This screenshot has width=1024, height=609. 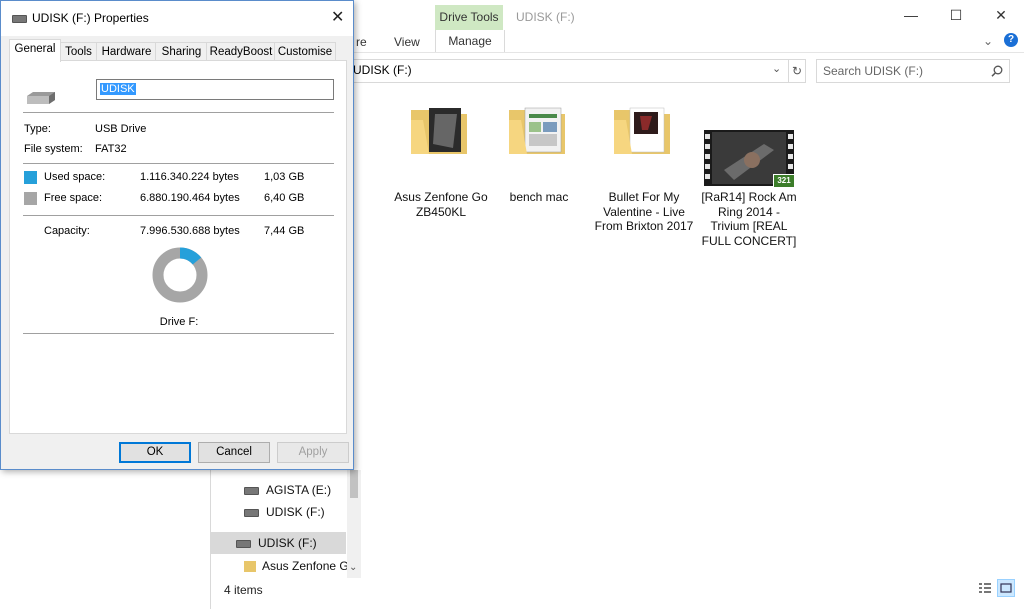 What do you see at coordinates (299, 490) in the screenshot?
I see `nav-item-label: AGISTA (E:)` at bounding box center [299, 490].